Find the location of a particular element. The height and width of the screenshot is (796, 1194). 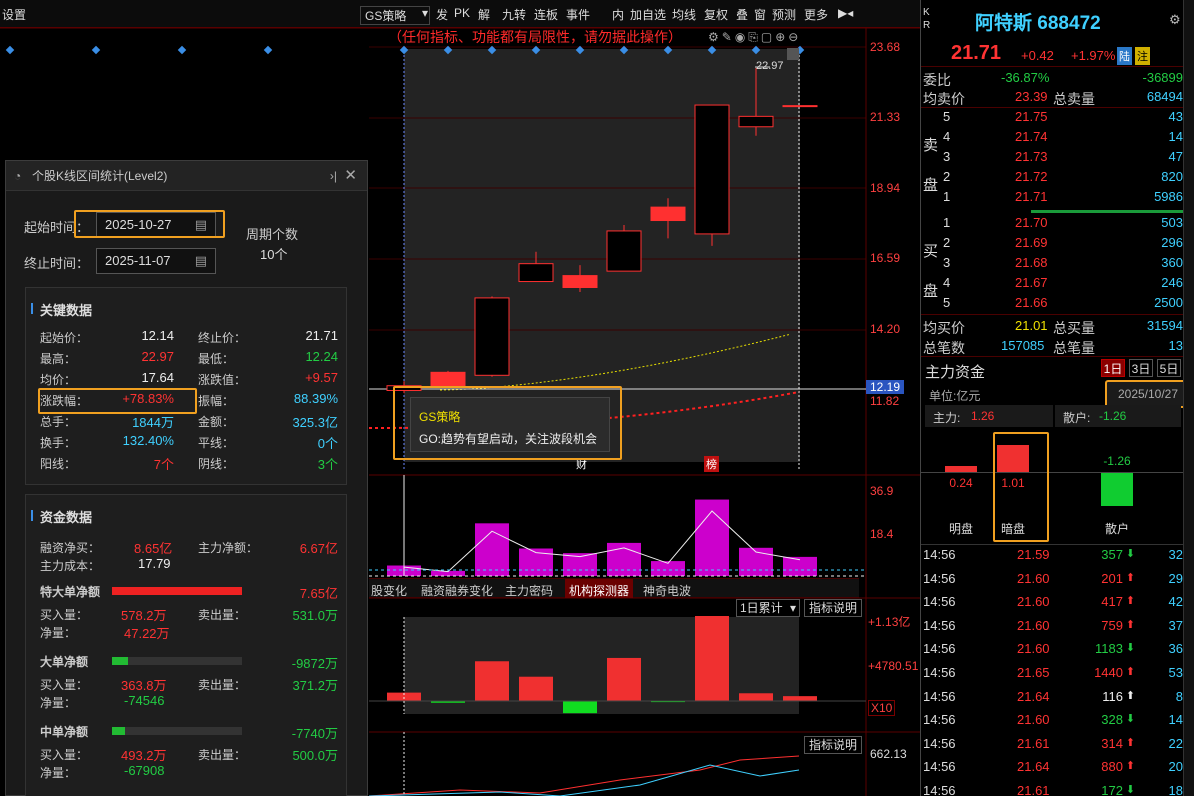

order-book-row: 3 21.73 47 is located at coordinates (1052, 157).